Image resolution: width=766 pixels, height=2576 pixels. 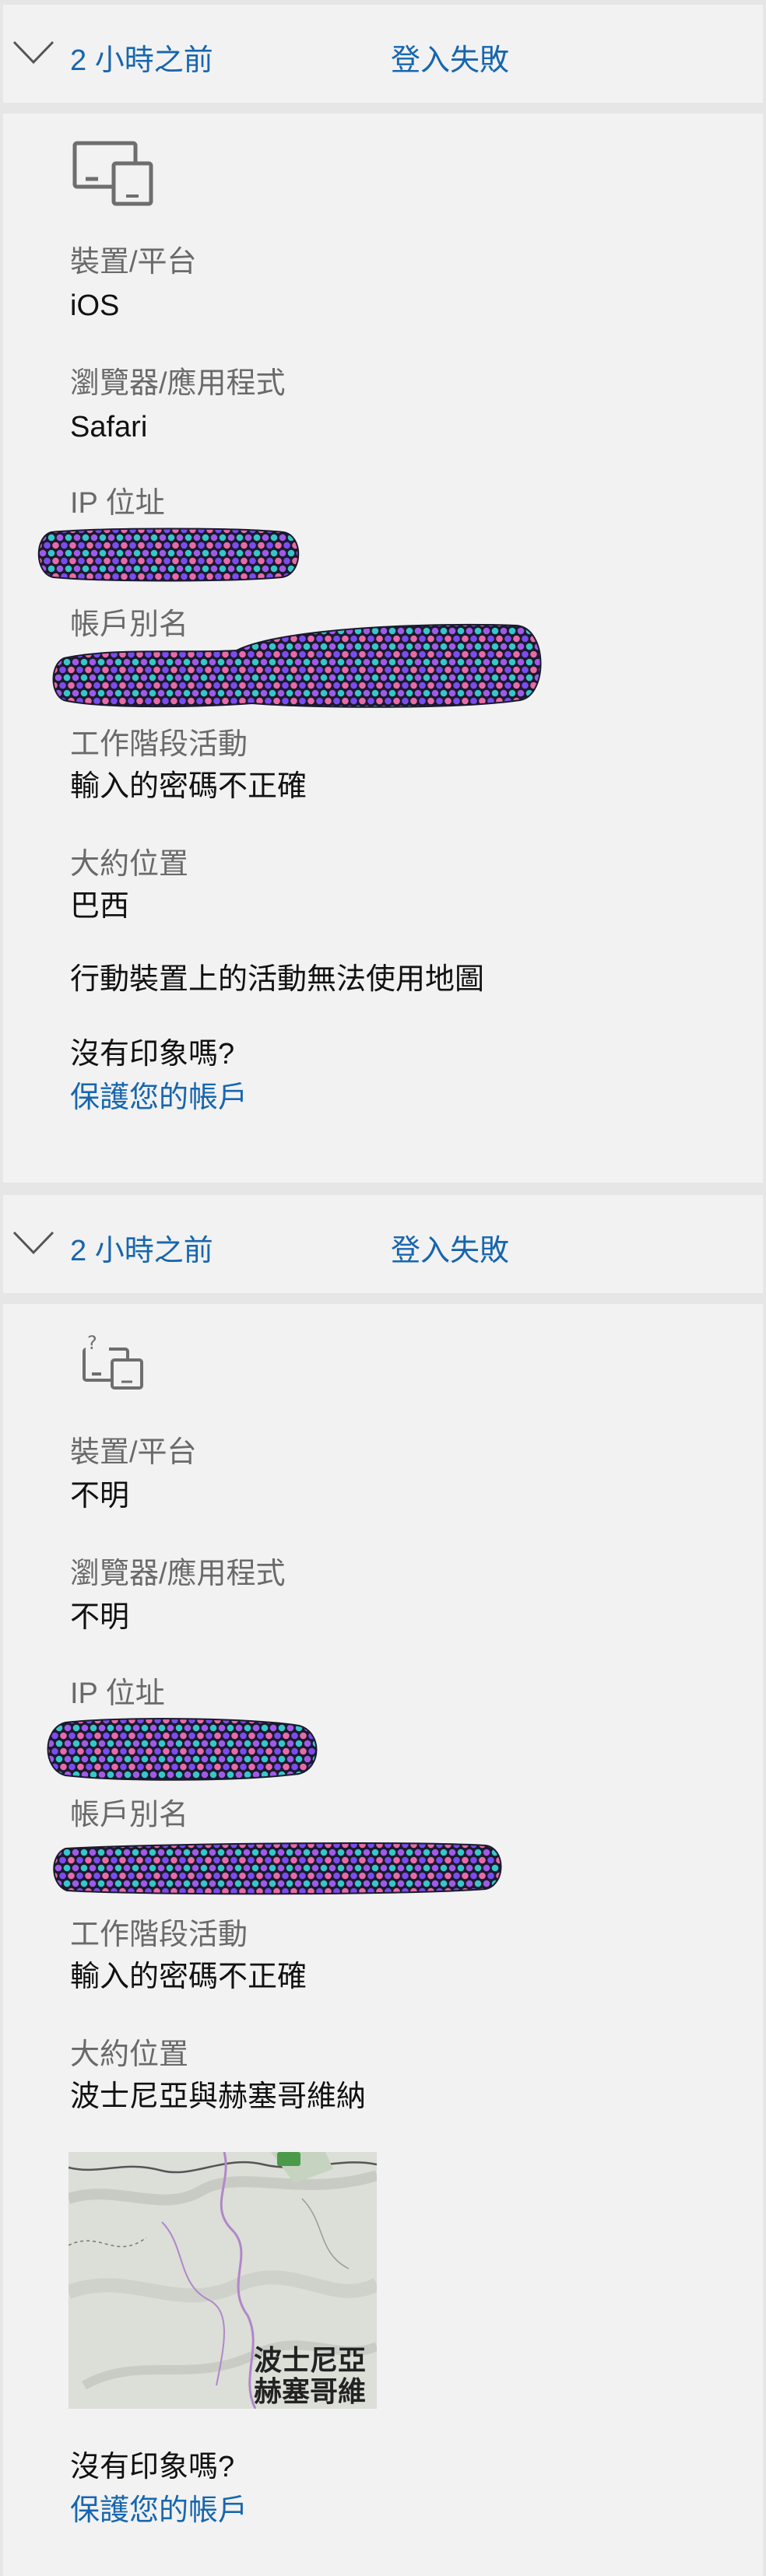 I want to click on browser-app-value: Safari, so click(x=109, y=427).